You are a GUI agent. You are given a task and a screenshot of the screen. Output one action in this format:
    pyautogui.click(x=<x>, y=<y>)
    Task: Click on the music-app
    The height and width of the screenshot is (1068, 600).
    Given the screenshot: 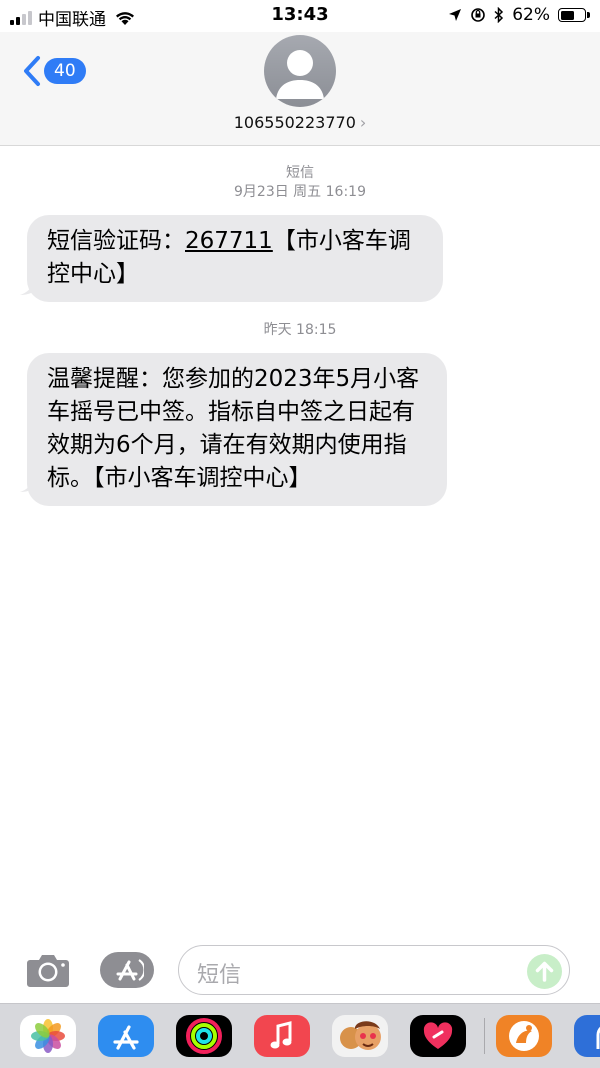 What is the action you would take?
    pyautogui.click(x=282, y=1036)
    